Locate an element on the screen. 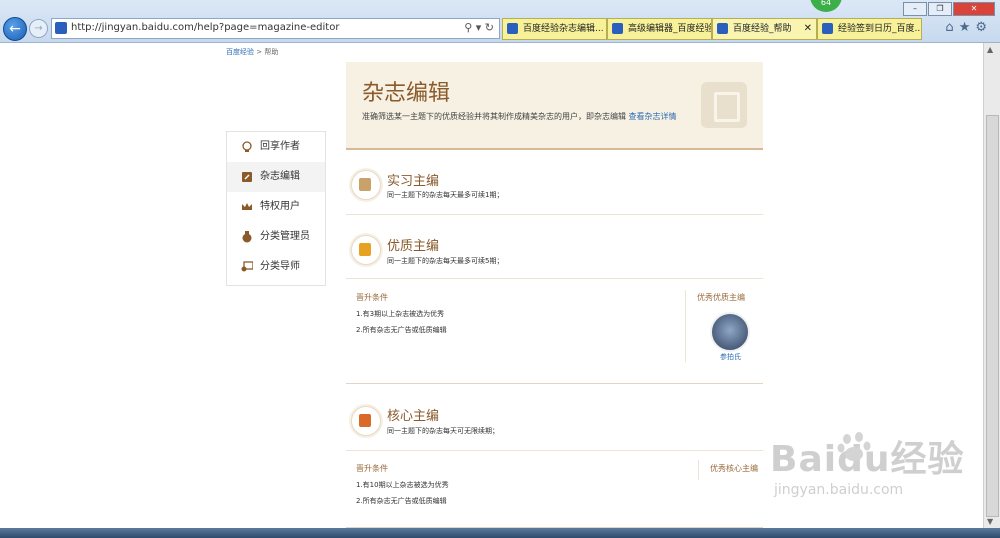 Image resolution: width=1000 pixels, height=538 pixels. rank-desc-core: 同一主题下的杂志每天可无限续期； is located at coordinates (443, 431).